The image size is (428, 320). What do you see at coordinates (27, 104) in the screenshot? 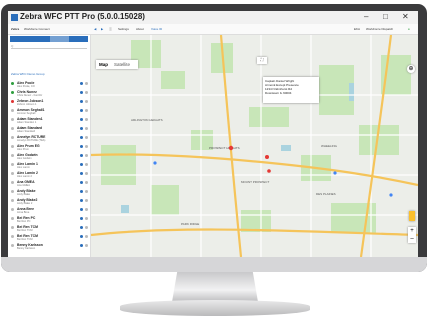
I see `contact-subtitle: Zebron Jobson 1` at bounding box center [27, 104].